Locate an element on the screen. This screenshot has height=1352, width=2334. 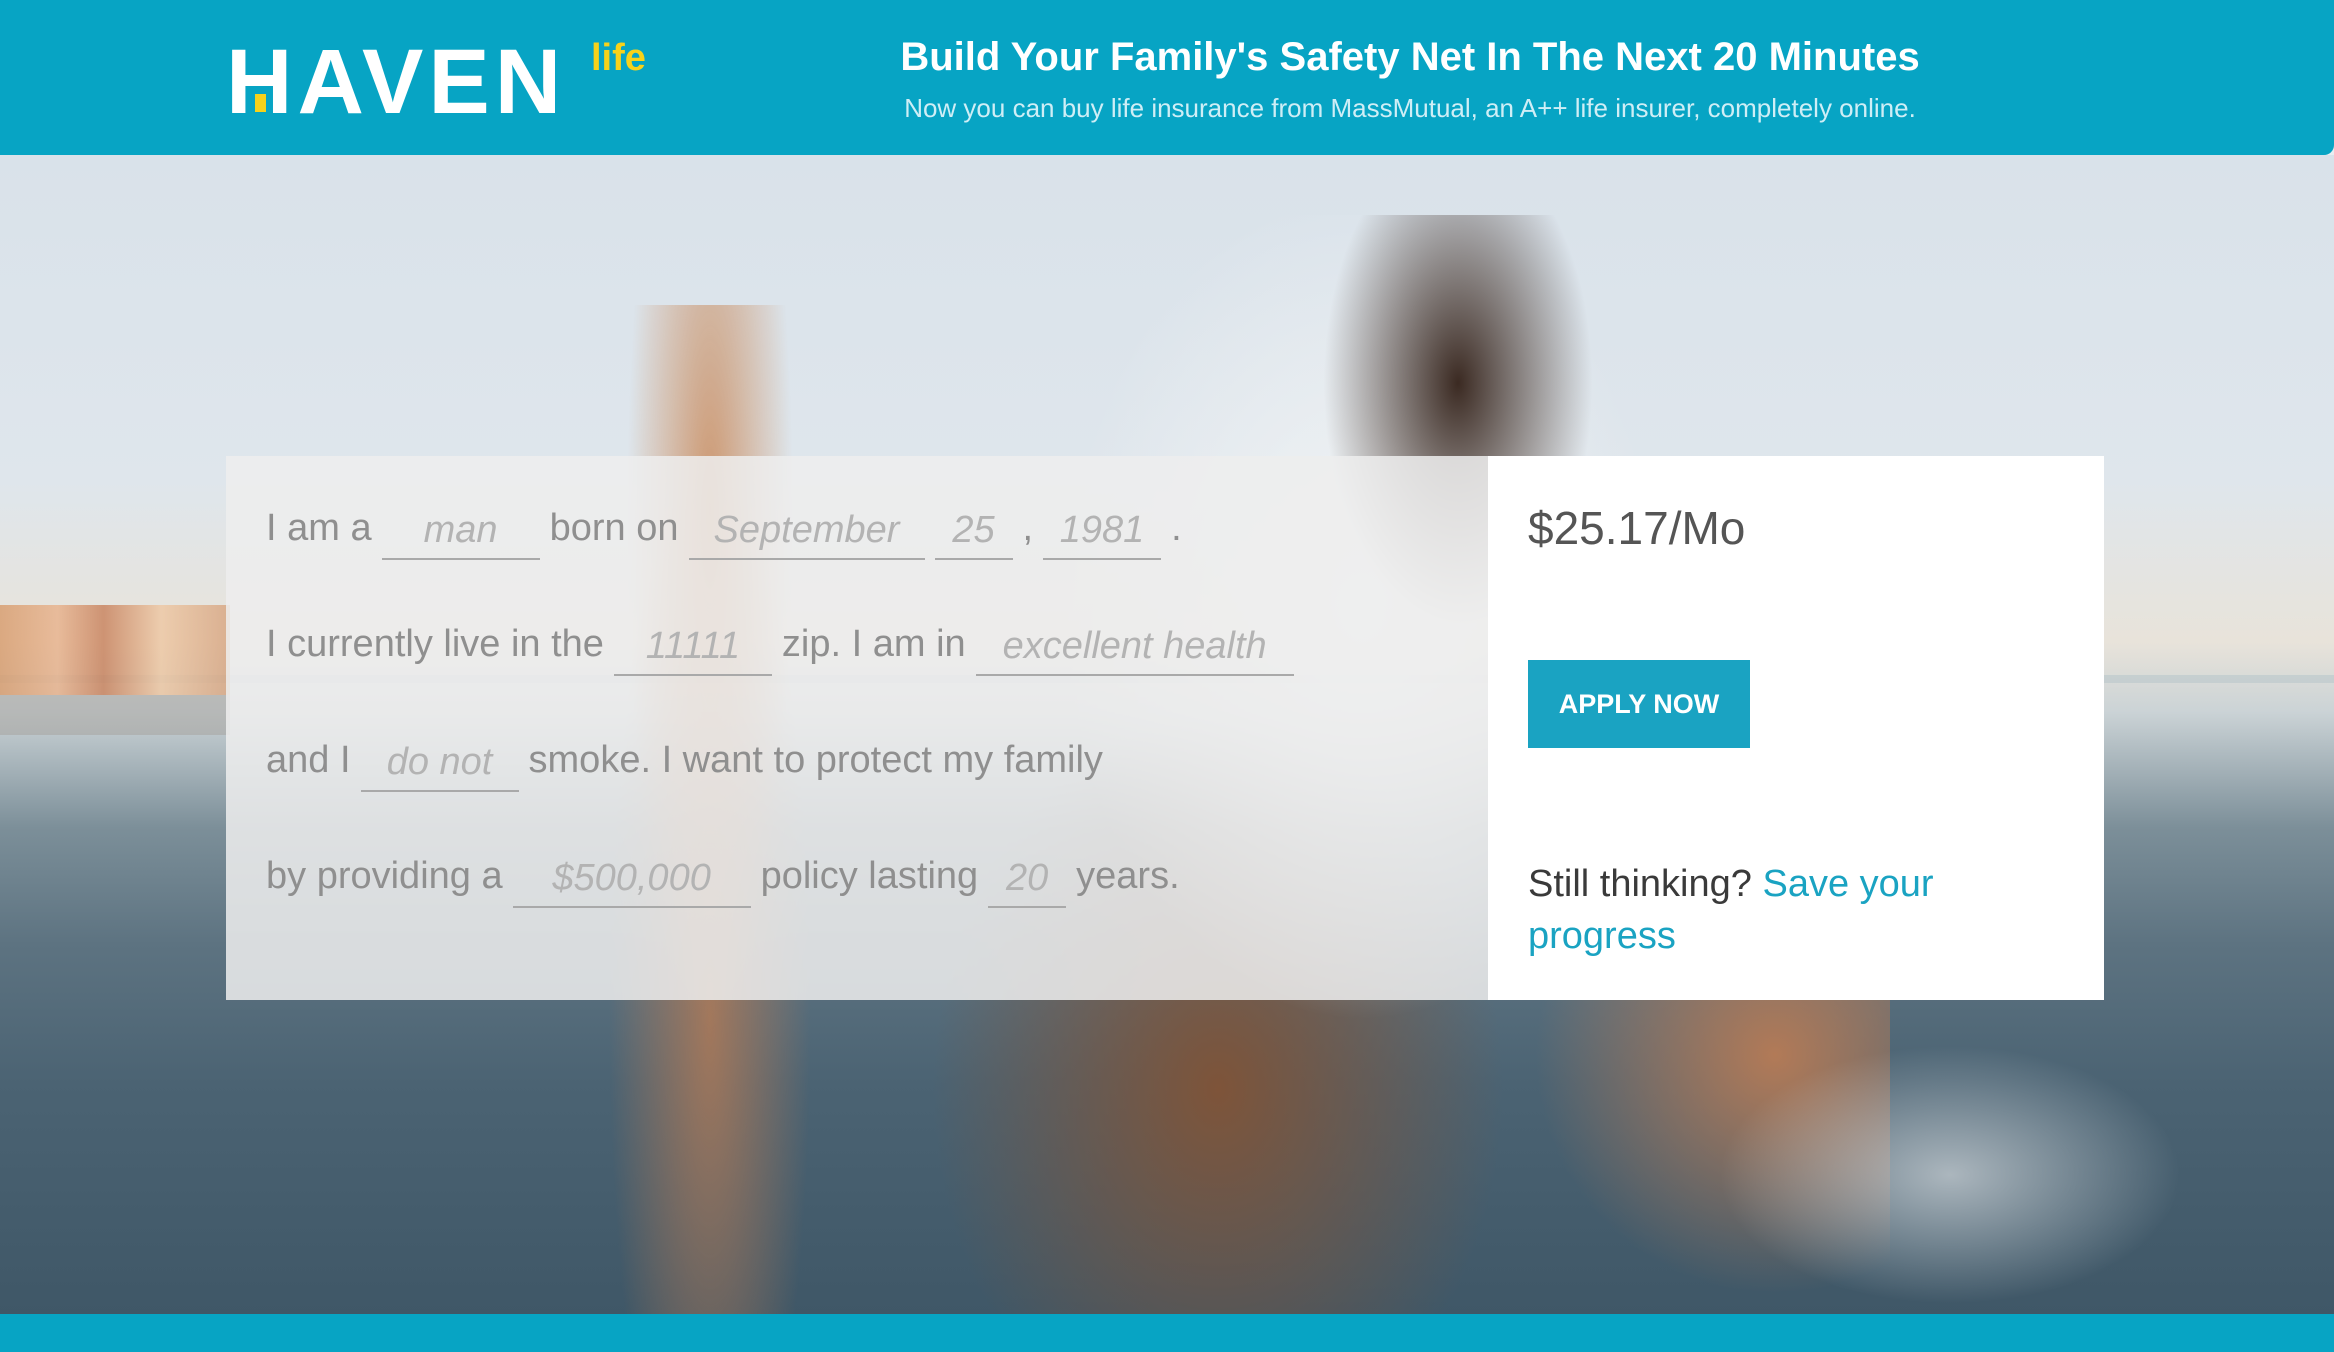
form-text: policy lasting is located at coordinates (869, 876).